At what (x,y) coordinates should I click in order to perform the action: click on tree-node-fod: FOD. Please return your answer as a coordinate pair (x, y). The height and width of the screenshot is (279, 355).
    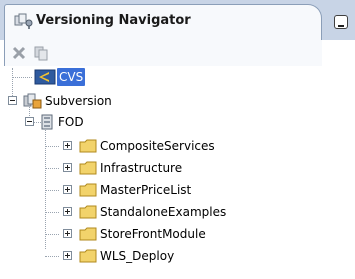
    Looking at the image, I should click on (100, 122).